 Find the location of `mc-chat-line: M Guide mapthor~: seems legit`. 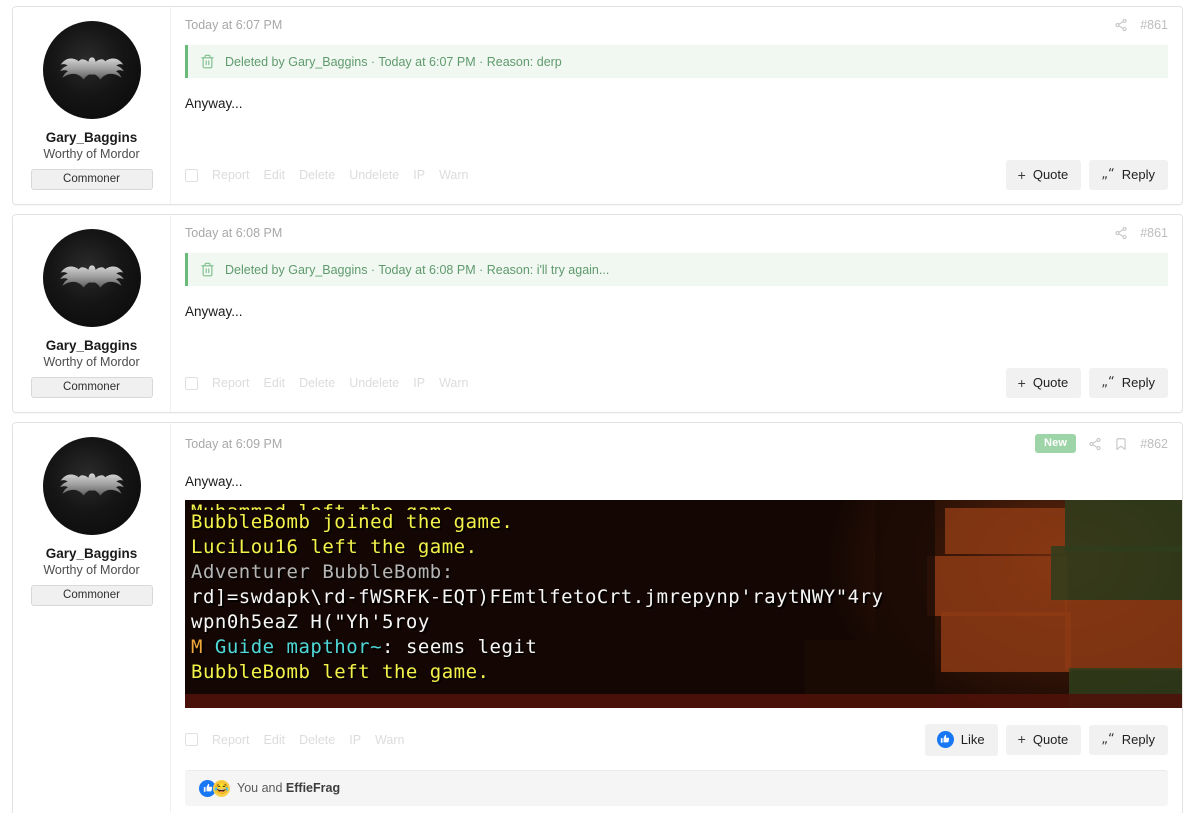

mc-chat-line: M Guide mapthor~: seems legit is located at coordinates (686, 647).